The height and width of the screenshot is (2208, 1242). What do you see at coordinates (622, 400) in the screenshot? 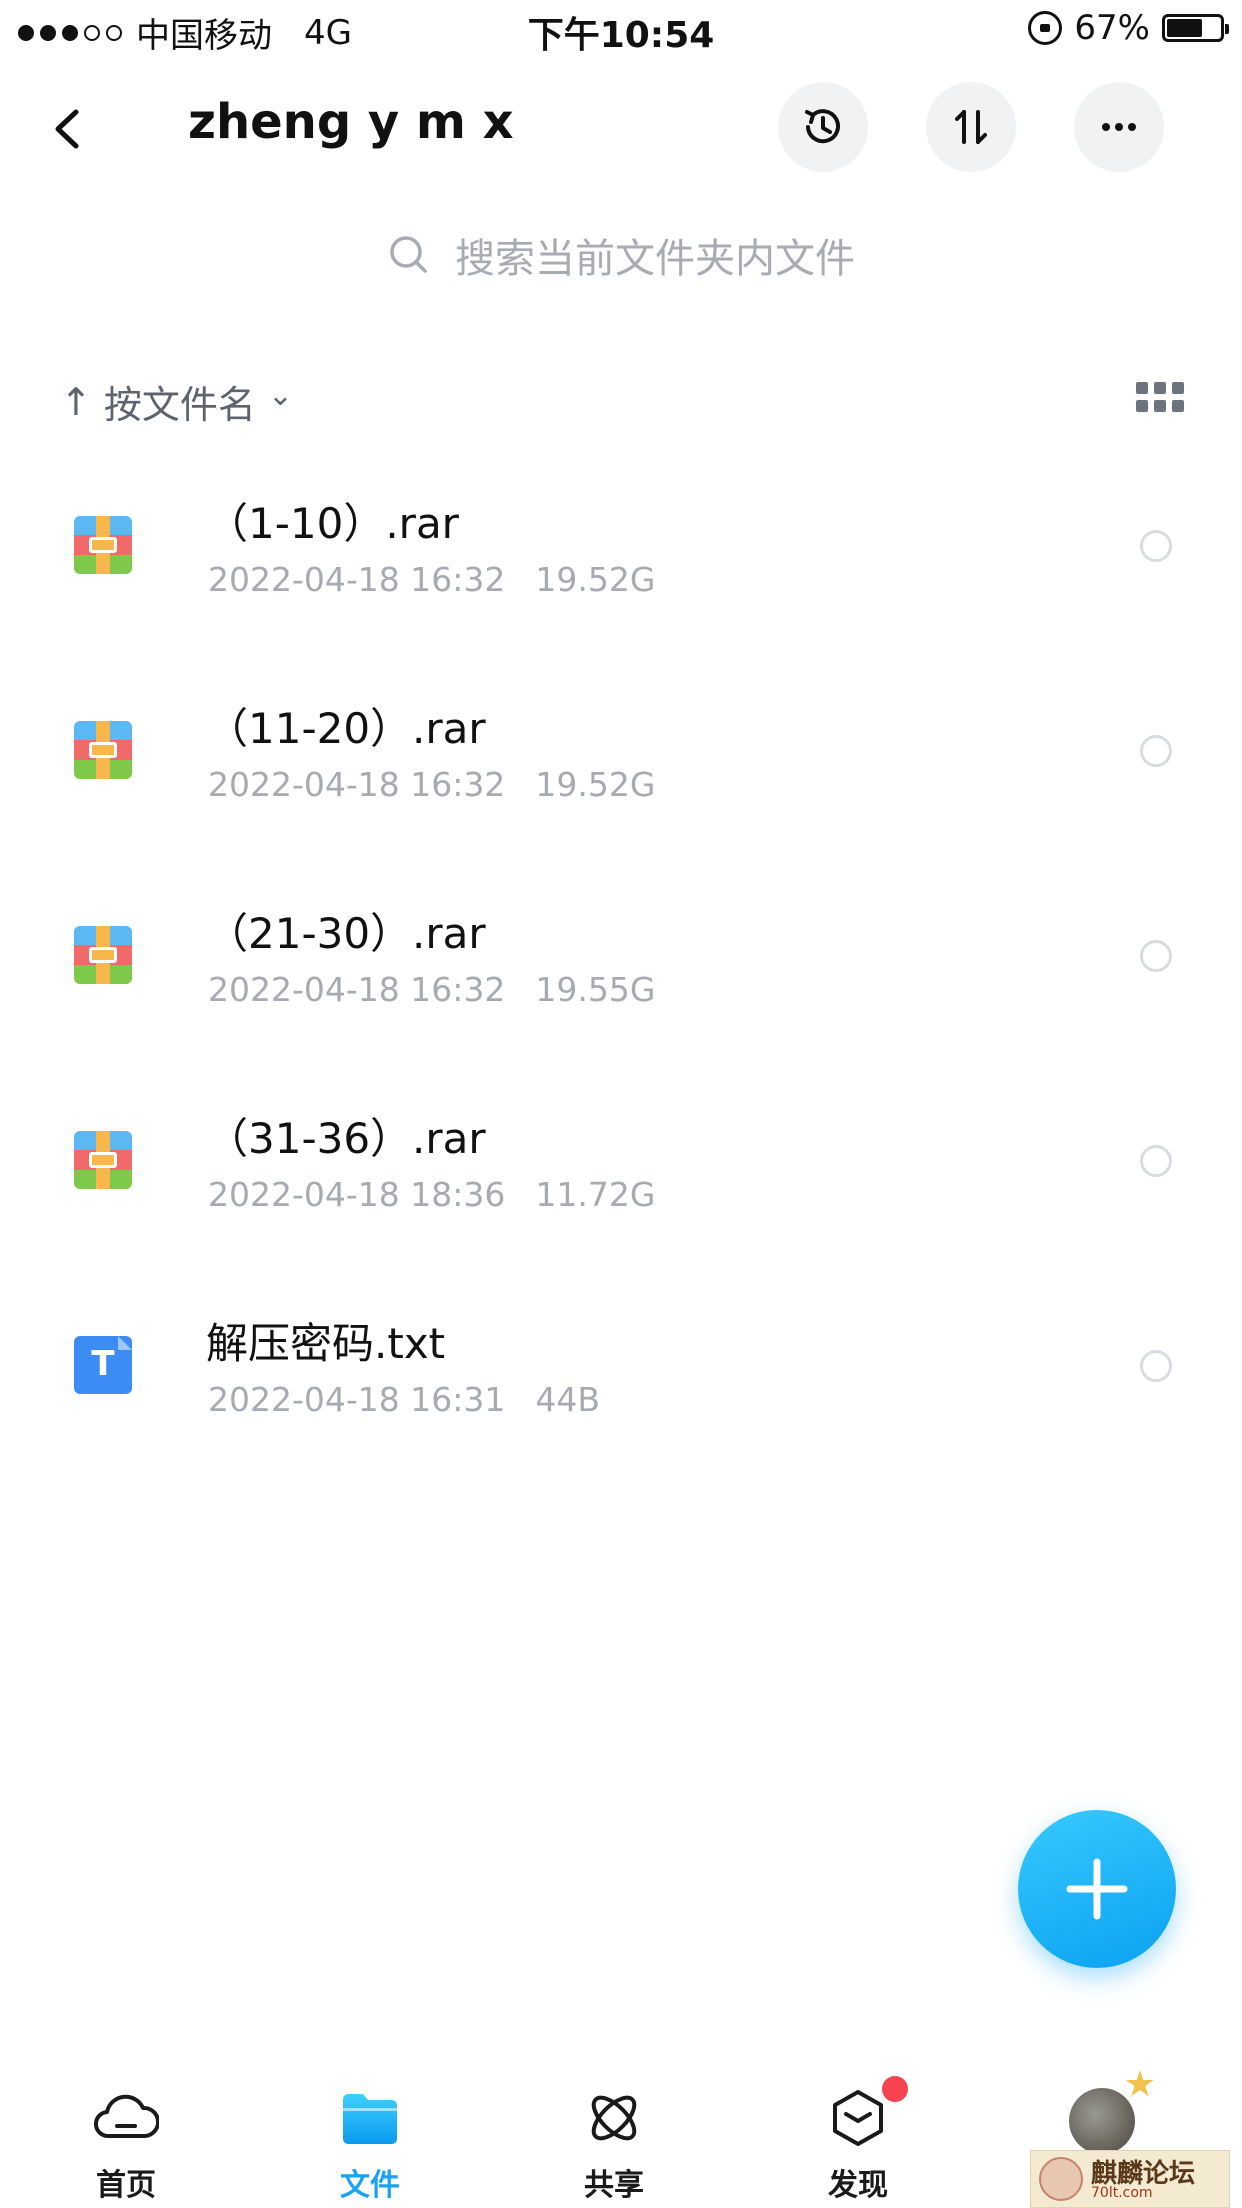
I see `sort-bar: ↑ 按文件名 ⌄` at bounding box center [622, 400].